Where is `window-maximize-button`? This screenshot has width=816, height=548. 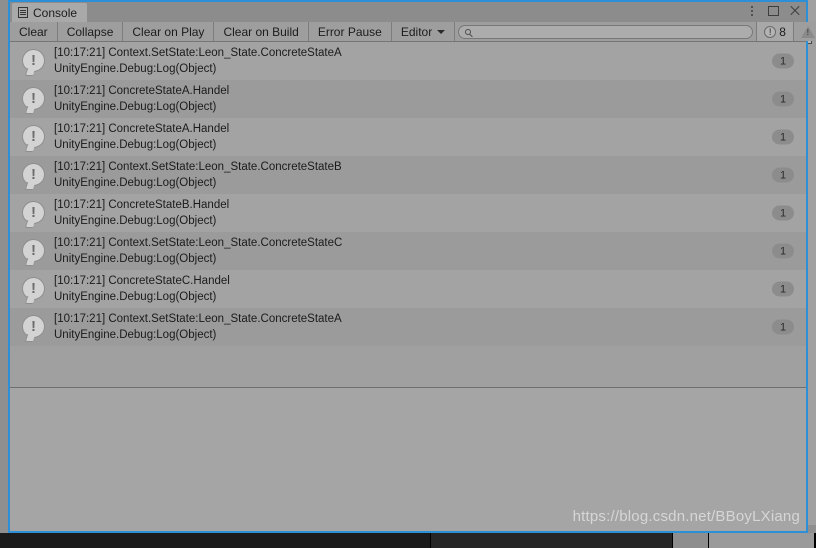
window-maximize-button is located at coordinates (773, 11).